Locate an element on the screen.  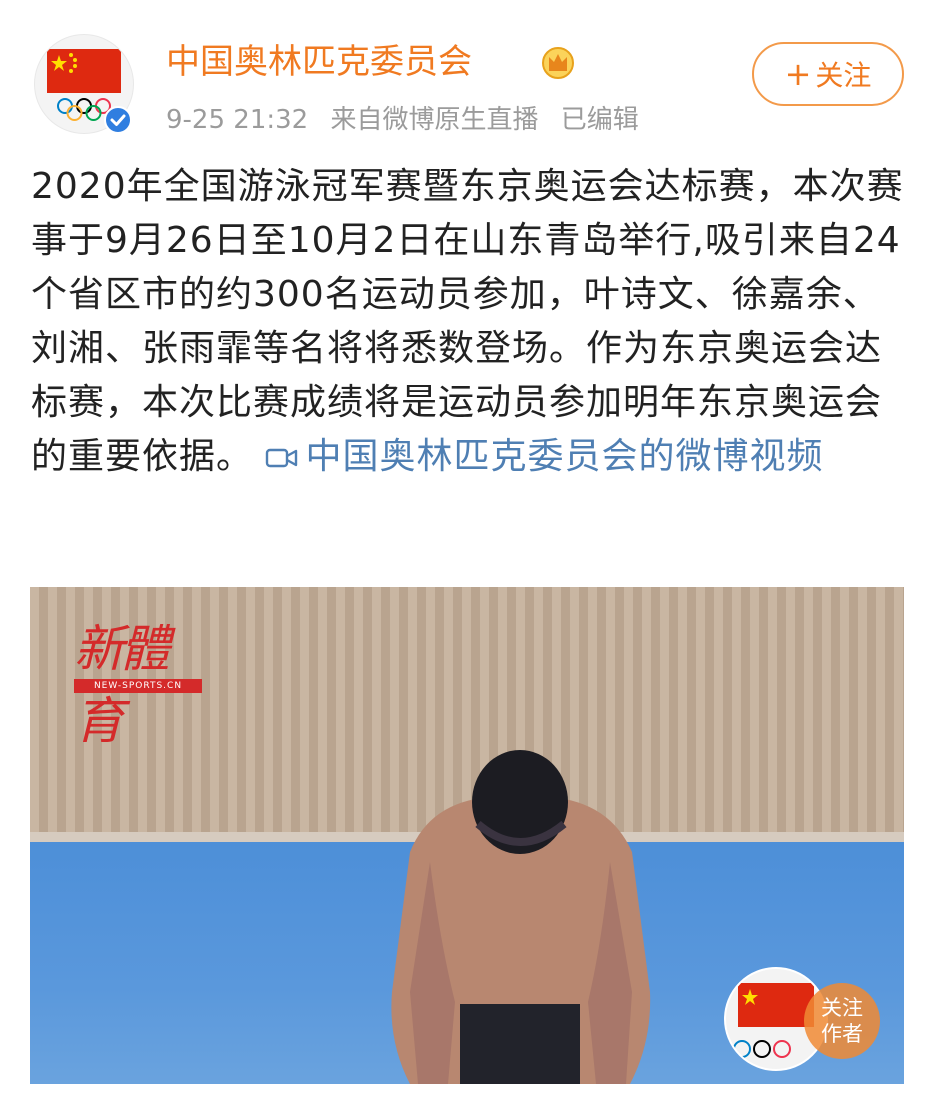
video-link-label: 中国奥林匹克委员会的微博视频 is located at coordinates (564, 456).